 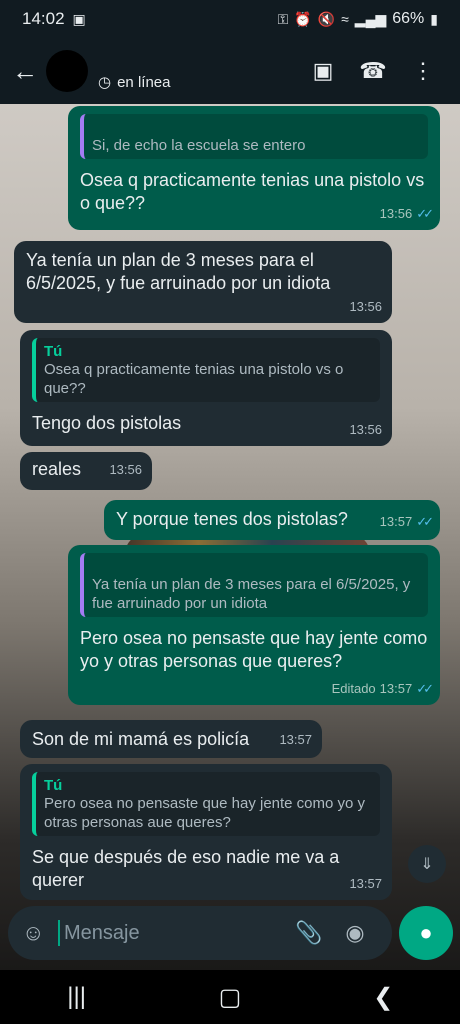 I want to click on gallery-notification-icon: ▣, so click(x=79, y=18).